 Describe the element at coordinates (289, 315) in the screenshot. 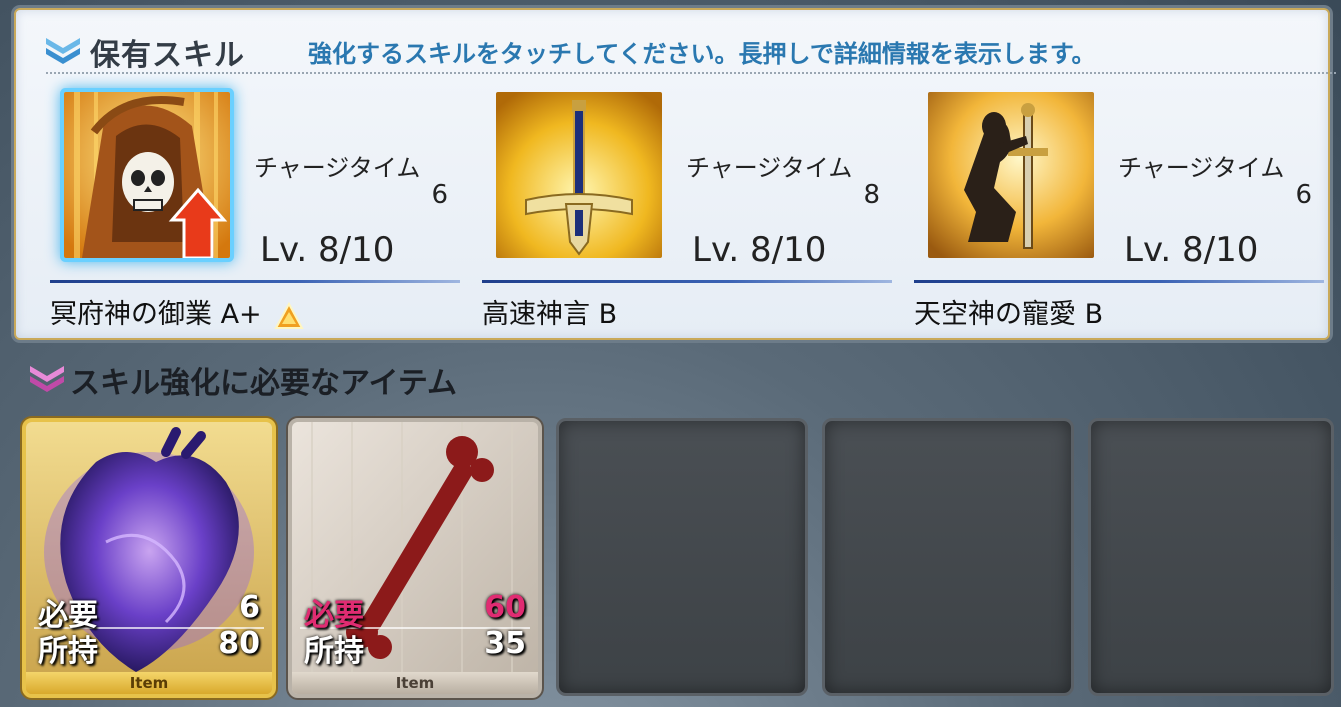

I see `rank-up-icon` at that location.